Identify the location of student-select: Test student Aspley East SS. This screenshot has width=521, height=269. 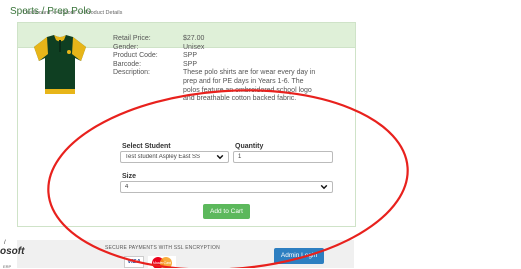
(174, 157).